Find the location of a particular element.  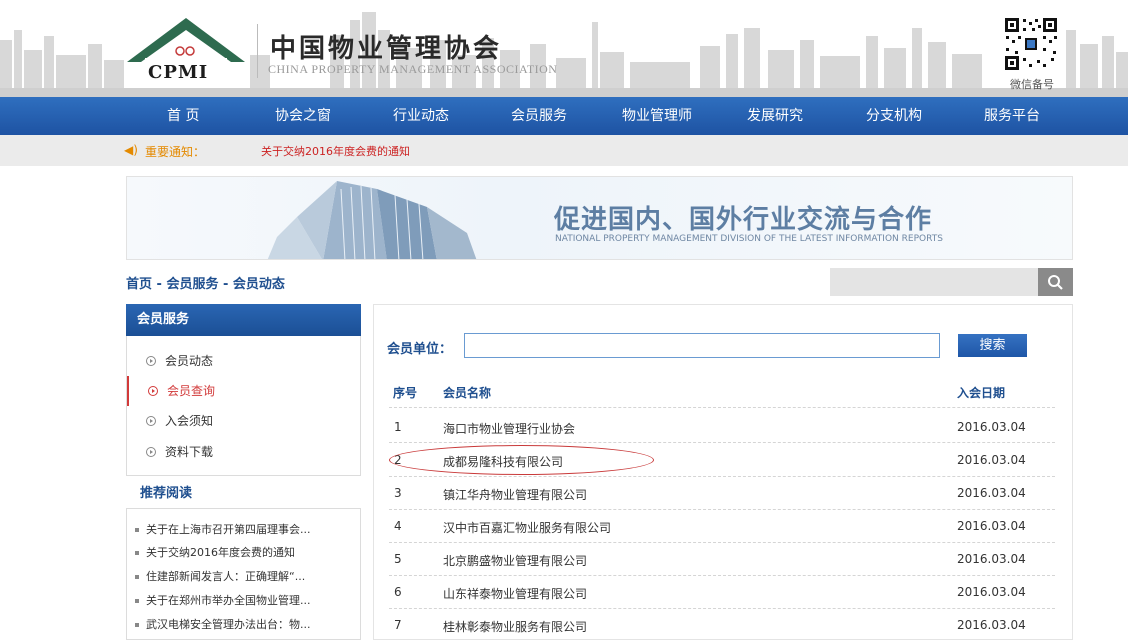

site-subtitle: CHINA PROPERTY MANAGEMENT ASSOCIATION is located at coordinates (413, 69).